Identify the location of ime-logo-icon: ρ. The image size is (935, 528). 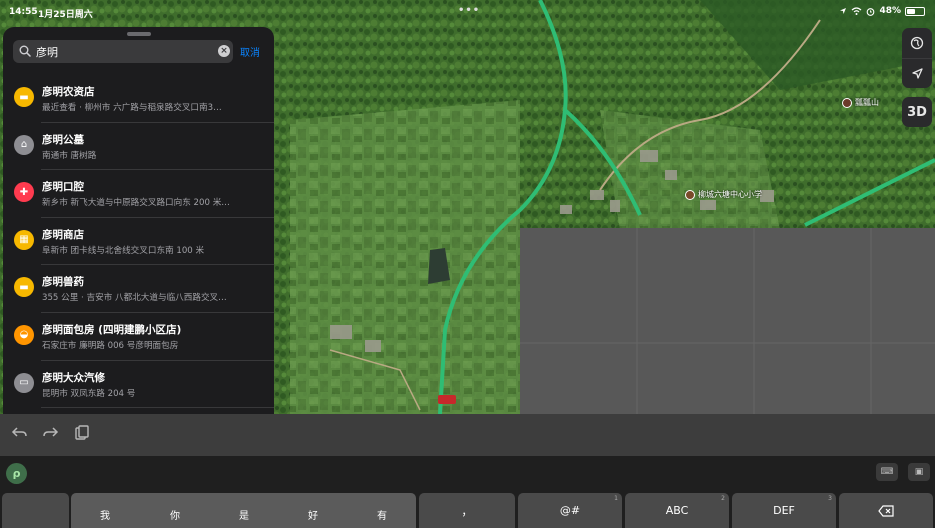
(16, 473).